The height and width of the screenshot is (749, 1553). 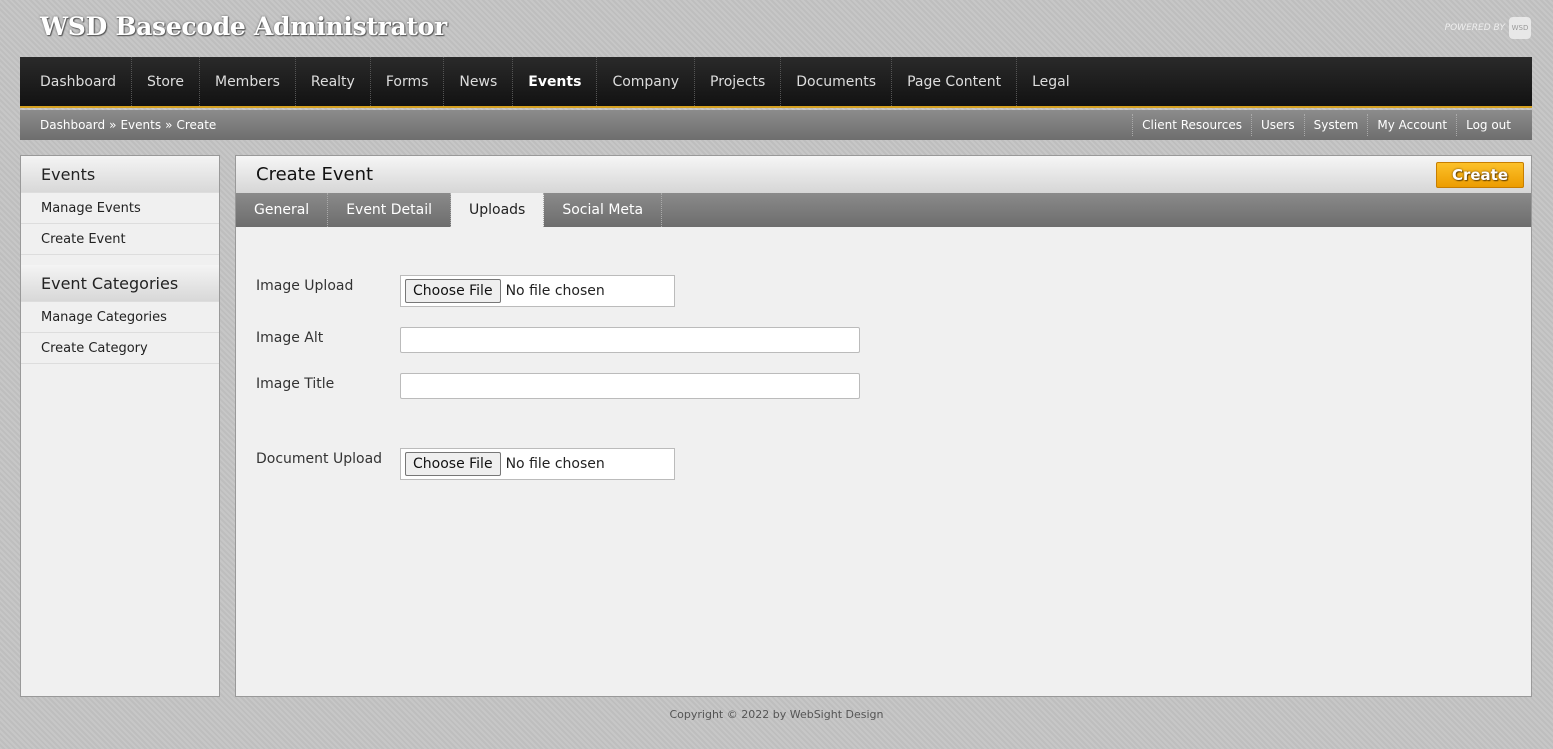 What do you see at coordinates (738, 81) in the screenshot?
I see `nav-item-projects: Projects` at bounding box center [738, 81].